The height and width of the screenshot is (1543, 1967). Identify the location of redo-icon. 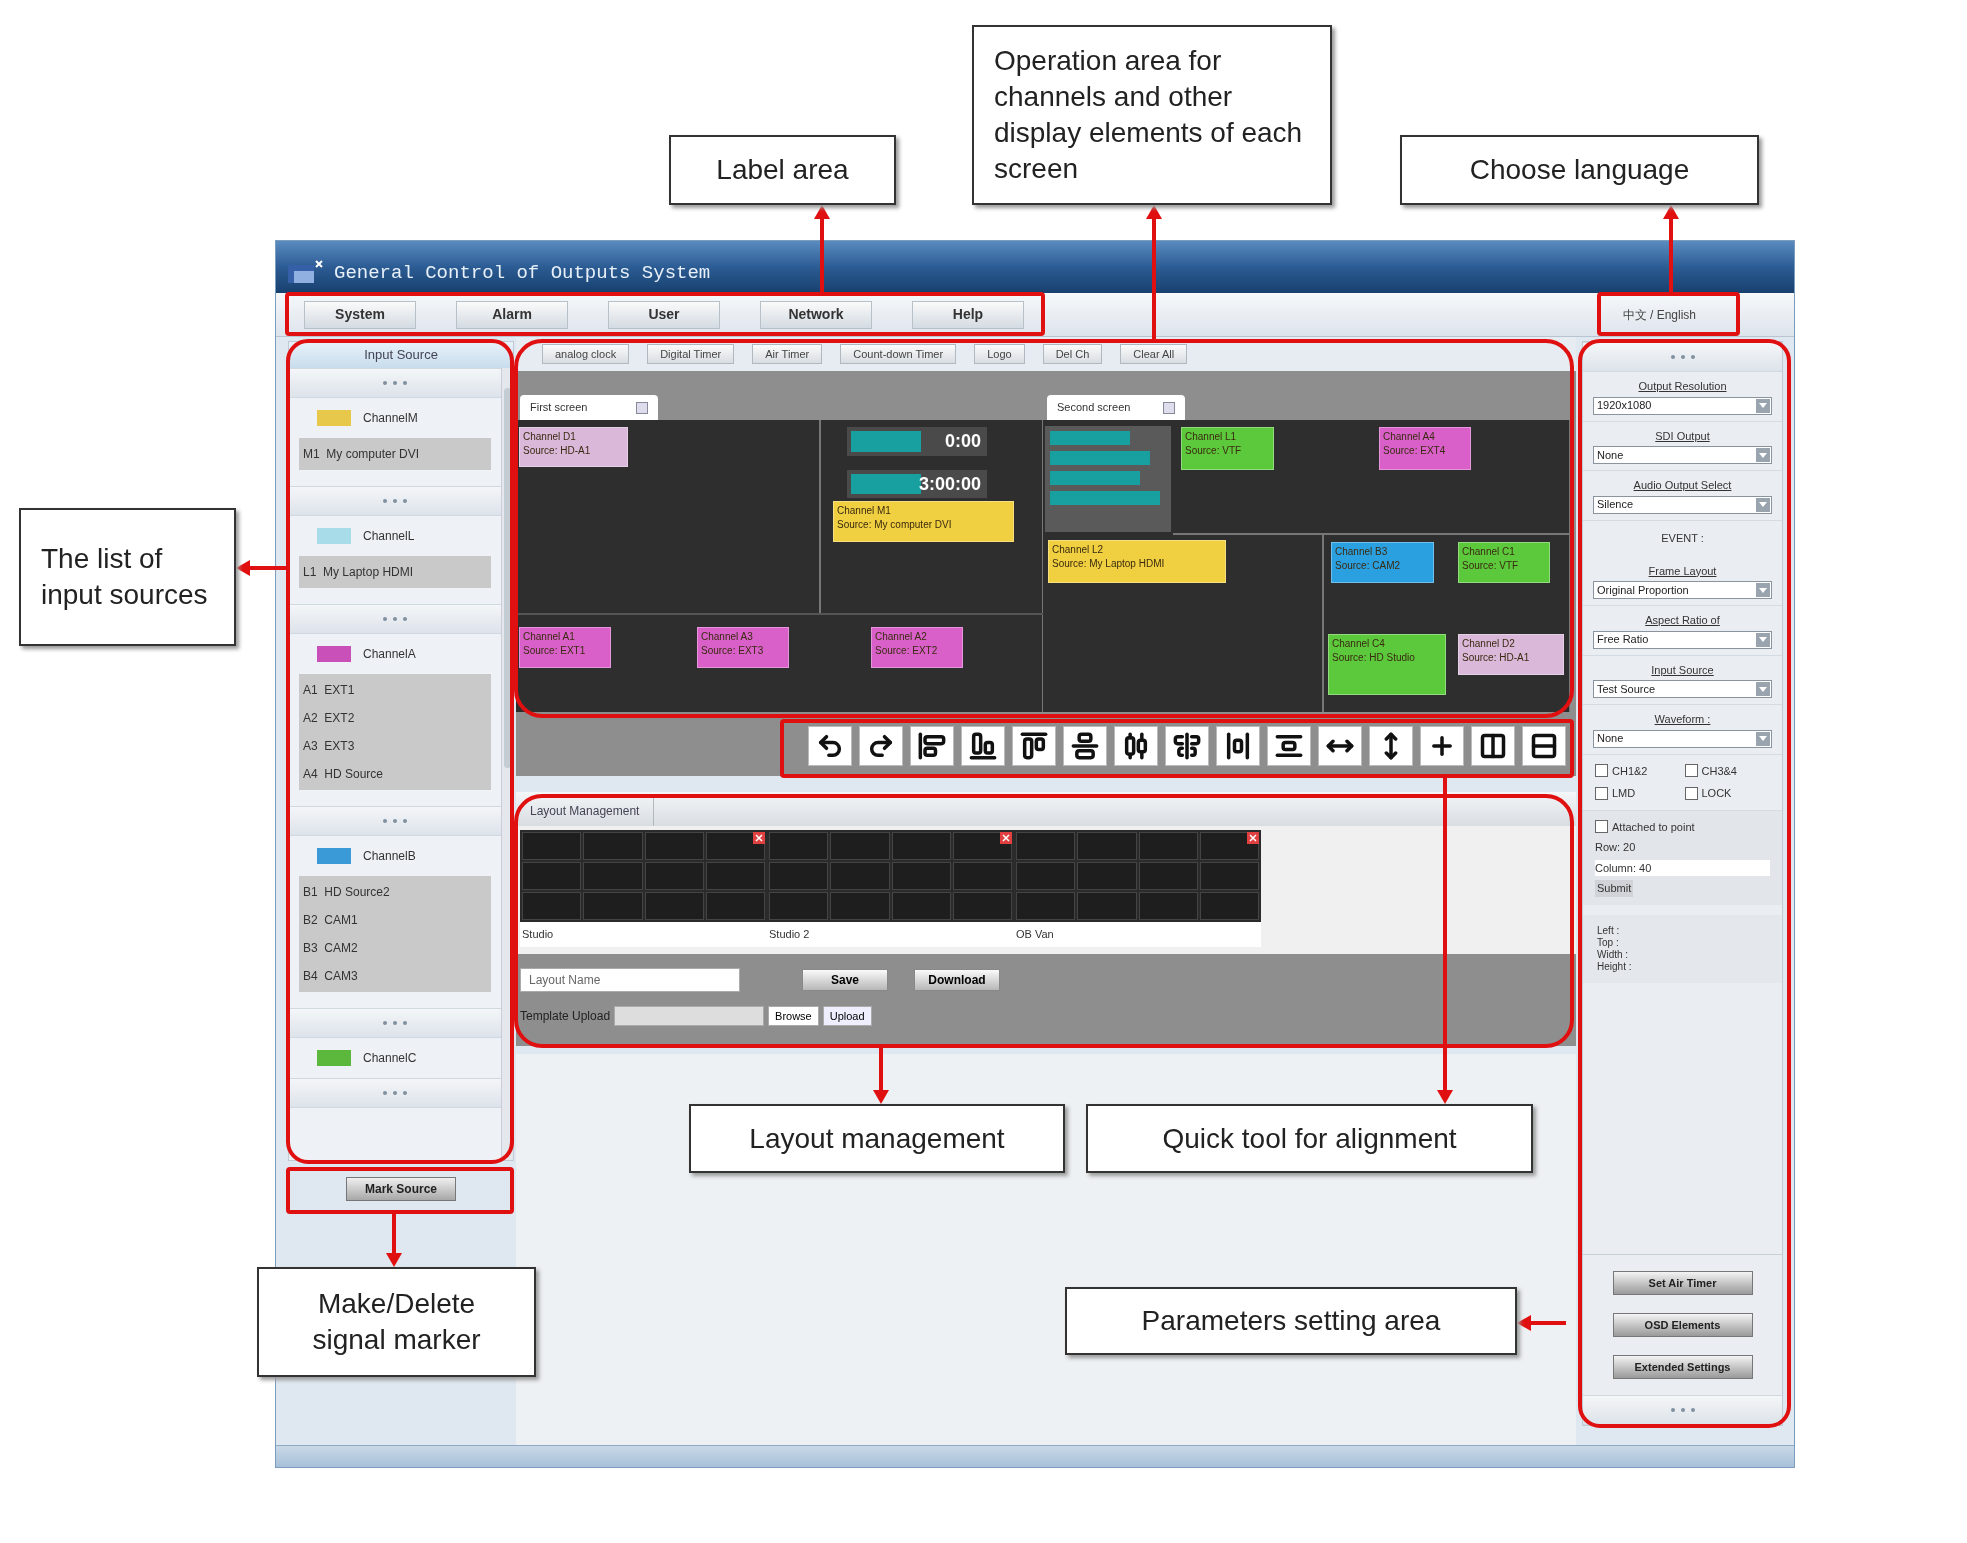
(881, 746).